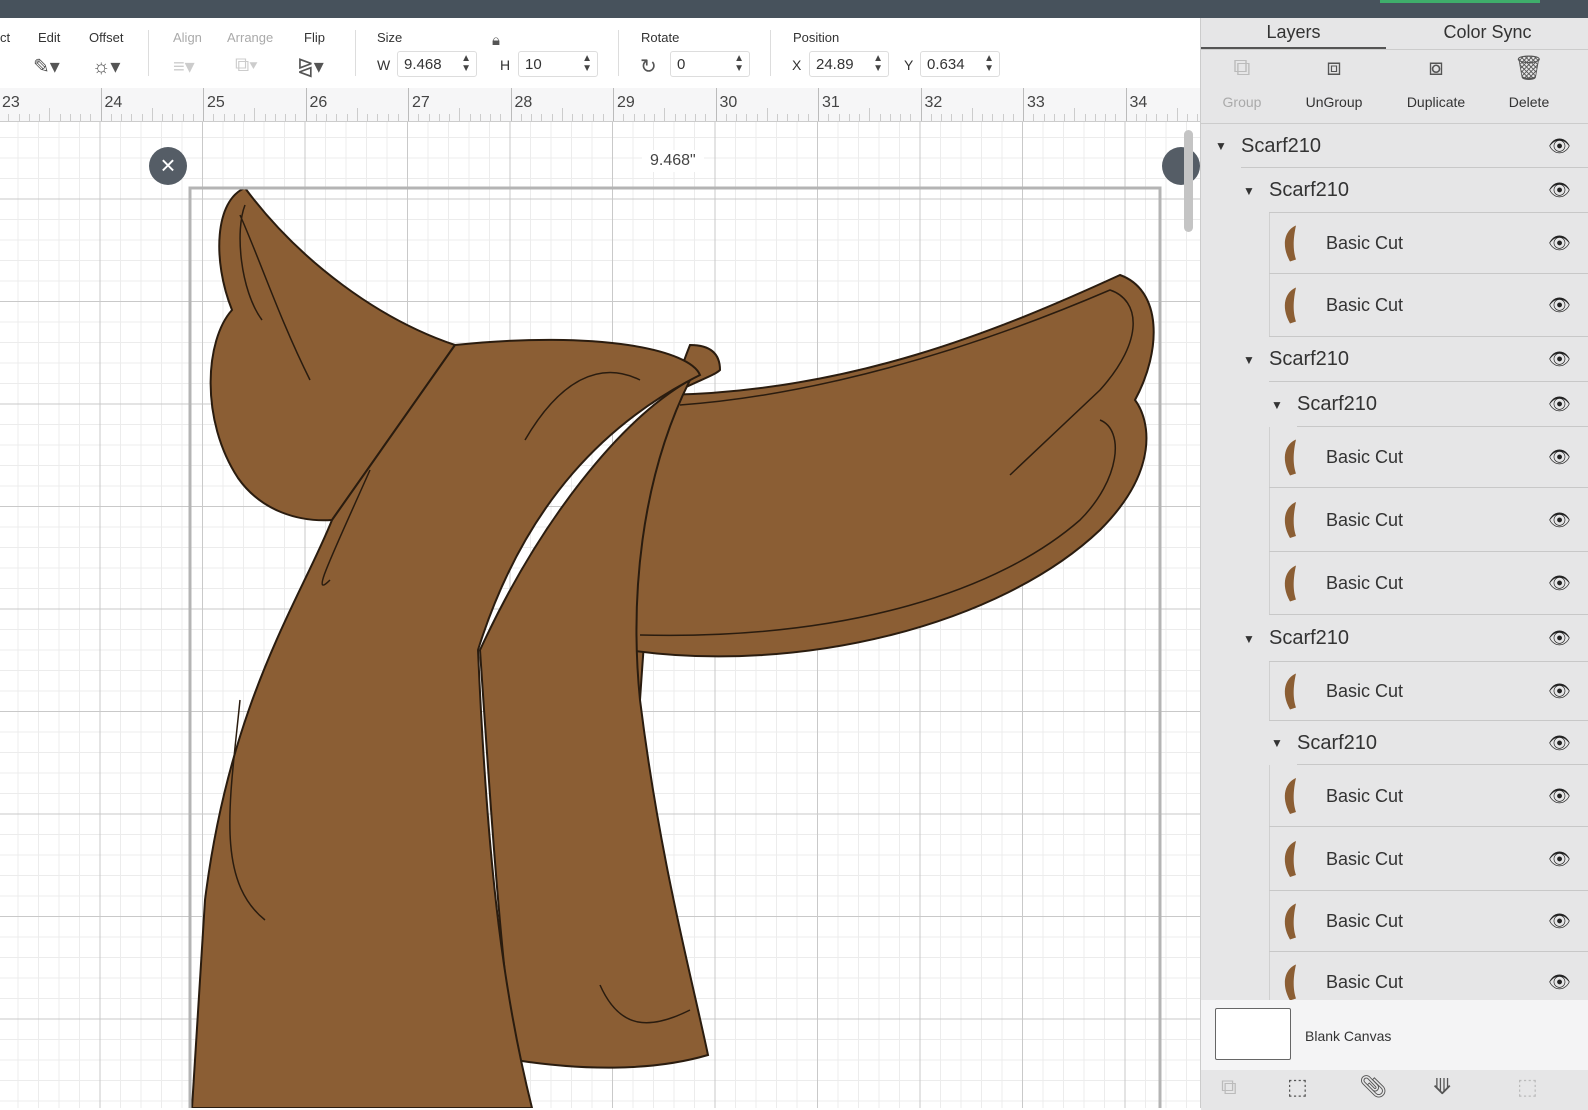 This screenshot has height=1110, width=1588. I want to click on group-button: ⧉ Group, so click(1242, 82).